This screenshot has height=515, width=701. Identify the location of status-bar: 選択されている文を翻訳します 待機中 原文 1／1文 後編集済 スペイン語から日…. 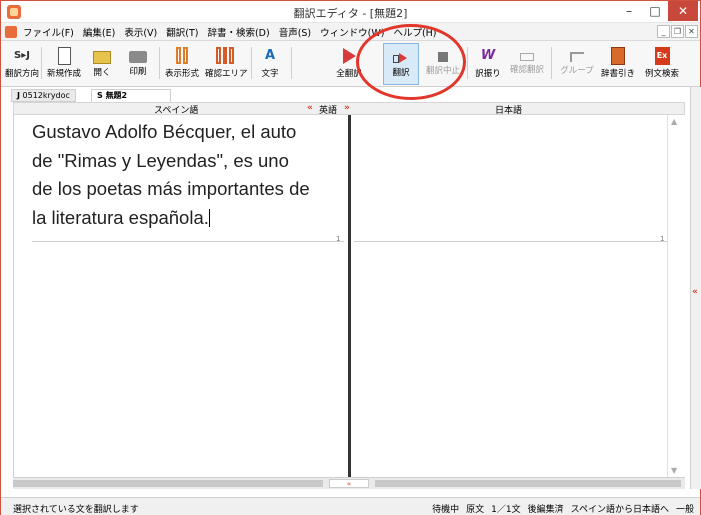
(350, 506).